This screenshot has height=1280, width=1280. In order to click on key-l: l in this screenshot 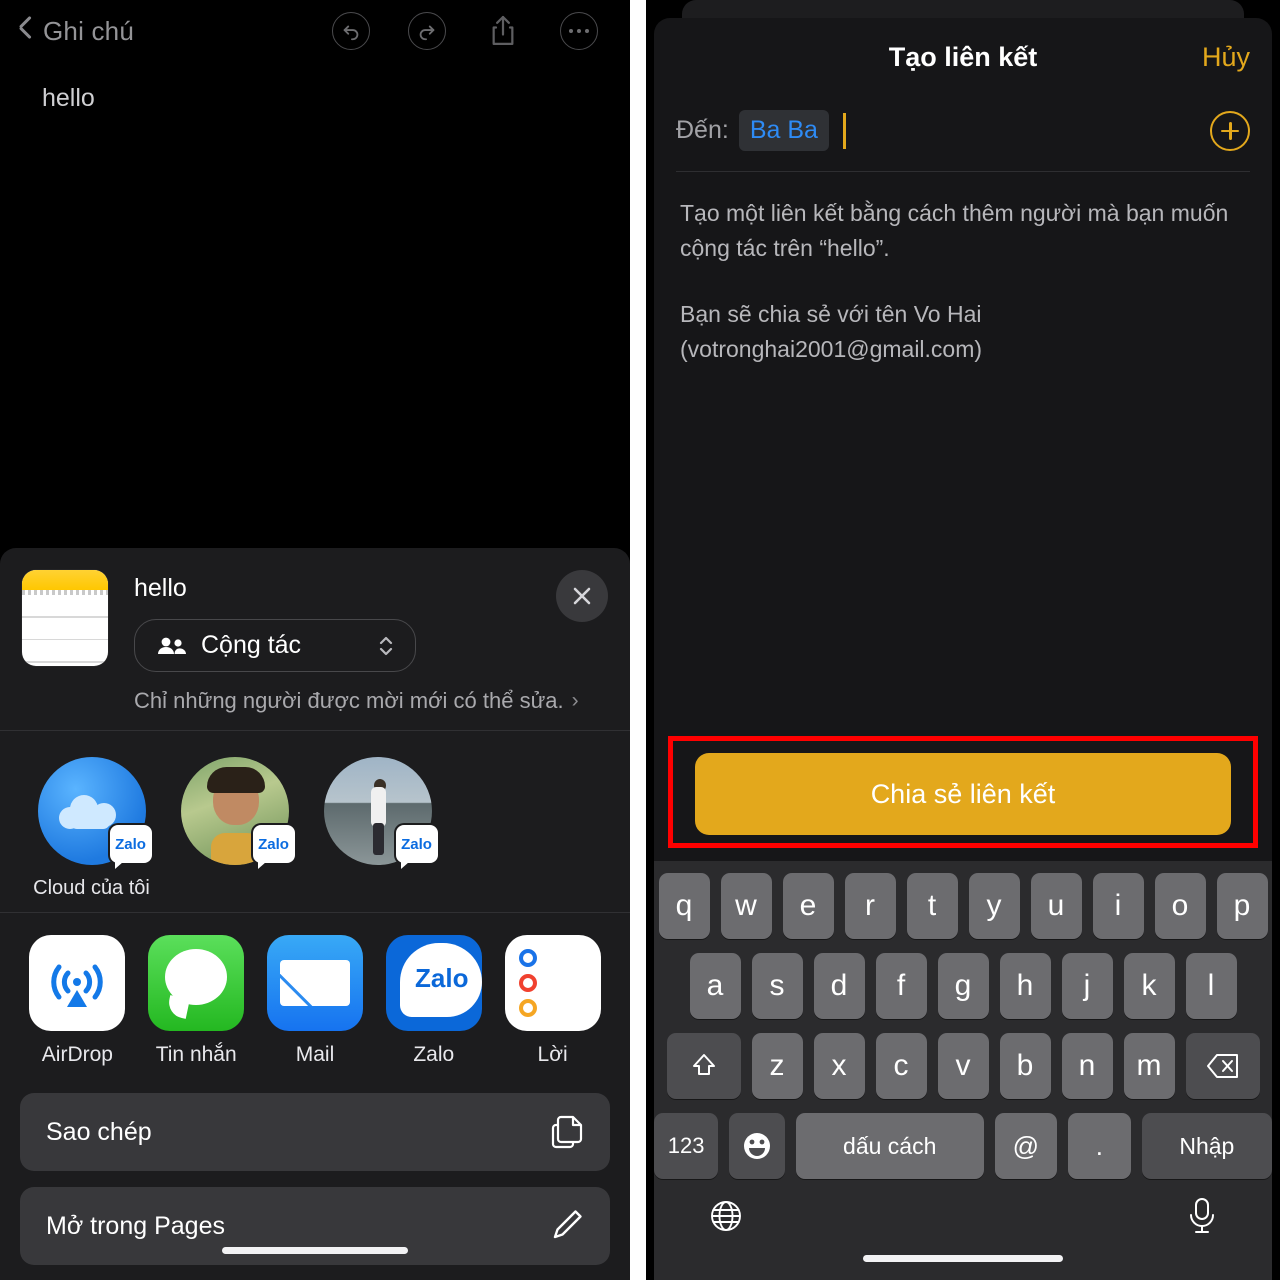, I will do `click(1211, 986)`.